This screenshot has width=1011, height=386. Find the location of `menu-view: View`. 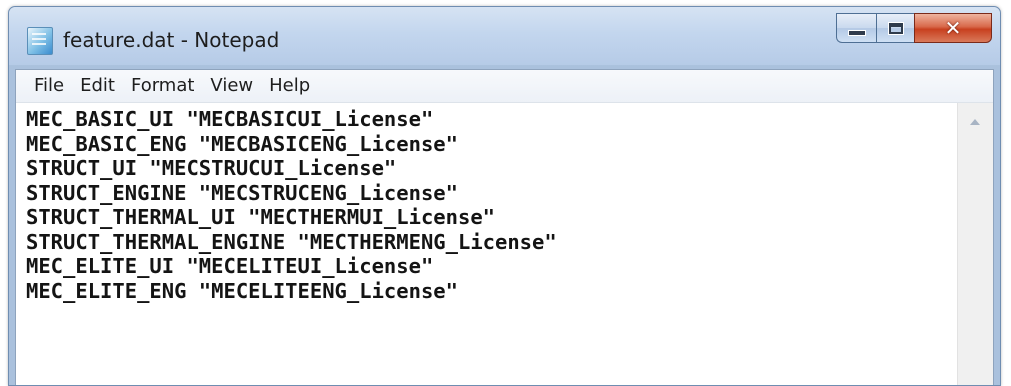

menu-view: View is located at coordinates (231, 86).